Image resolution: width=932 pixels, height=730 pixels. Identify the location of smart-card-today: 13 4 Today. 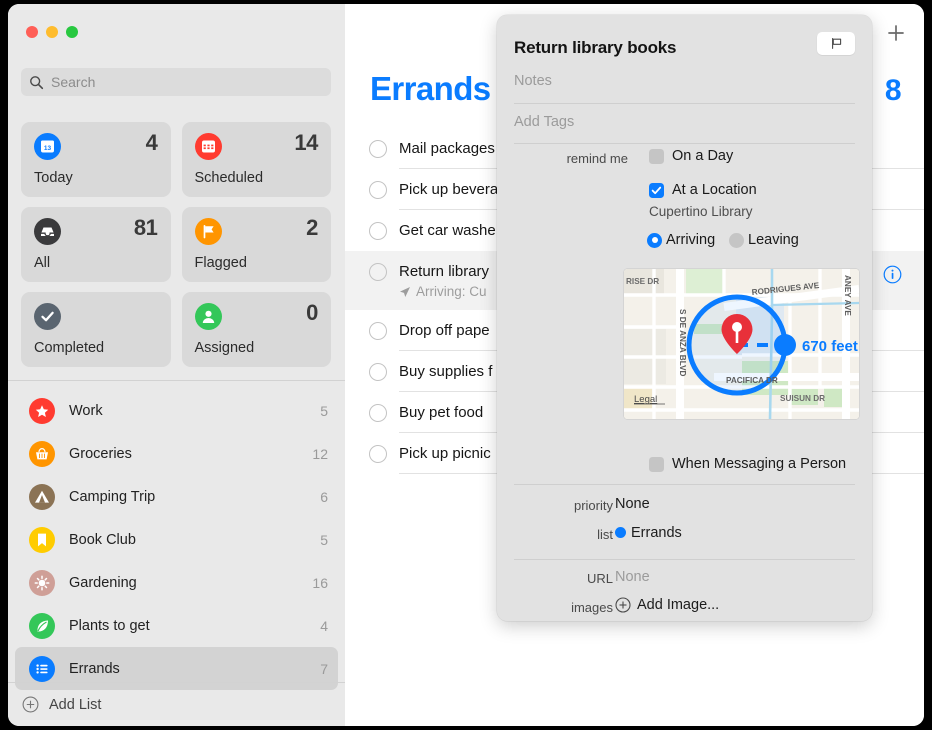
(96, 159).